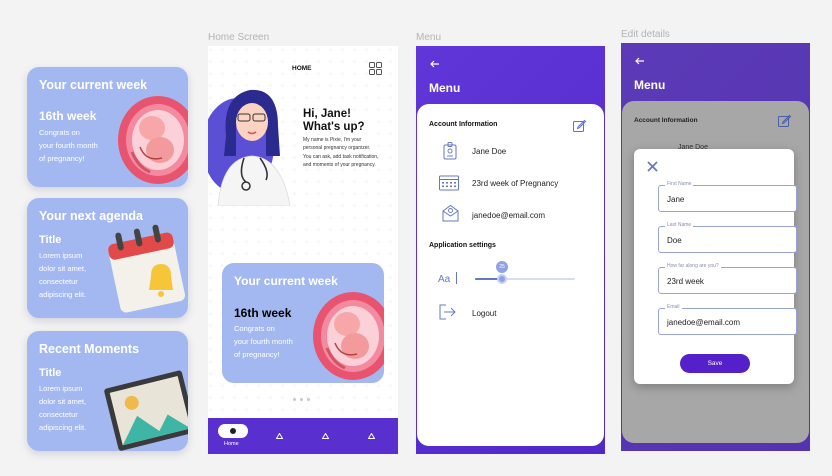  What do you see at coordinates (146, 410) in the screenshot?
I see `photo-icon` at bounding box center [146, 410].